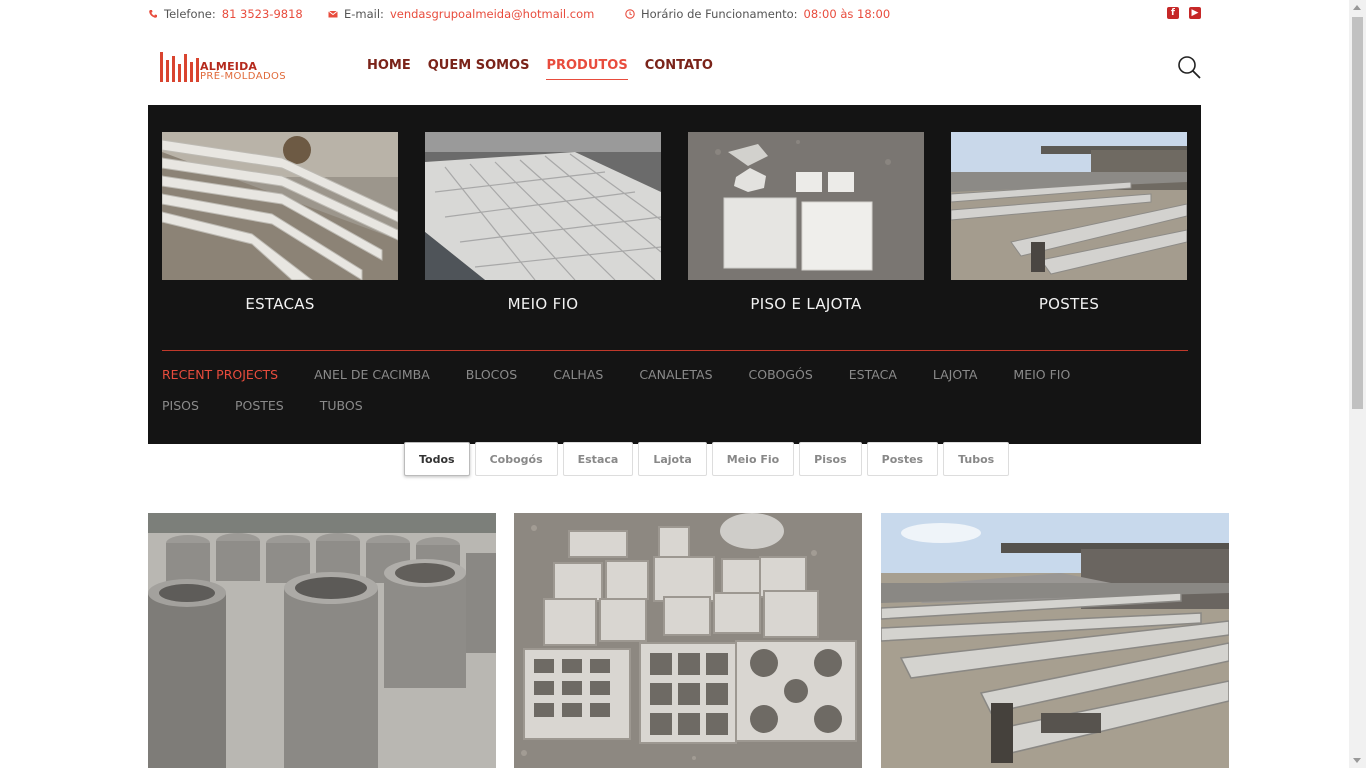 This screenshot has width=1366, height=768. What do you see at coordinates (830, 459) in the screenshot?
I see `filter-pisos: Pisos` at bounding box center [830, 459].